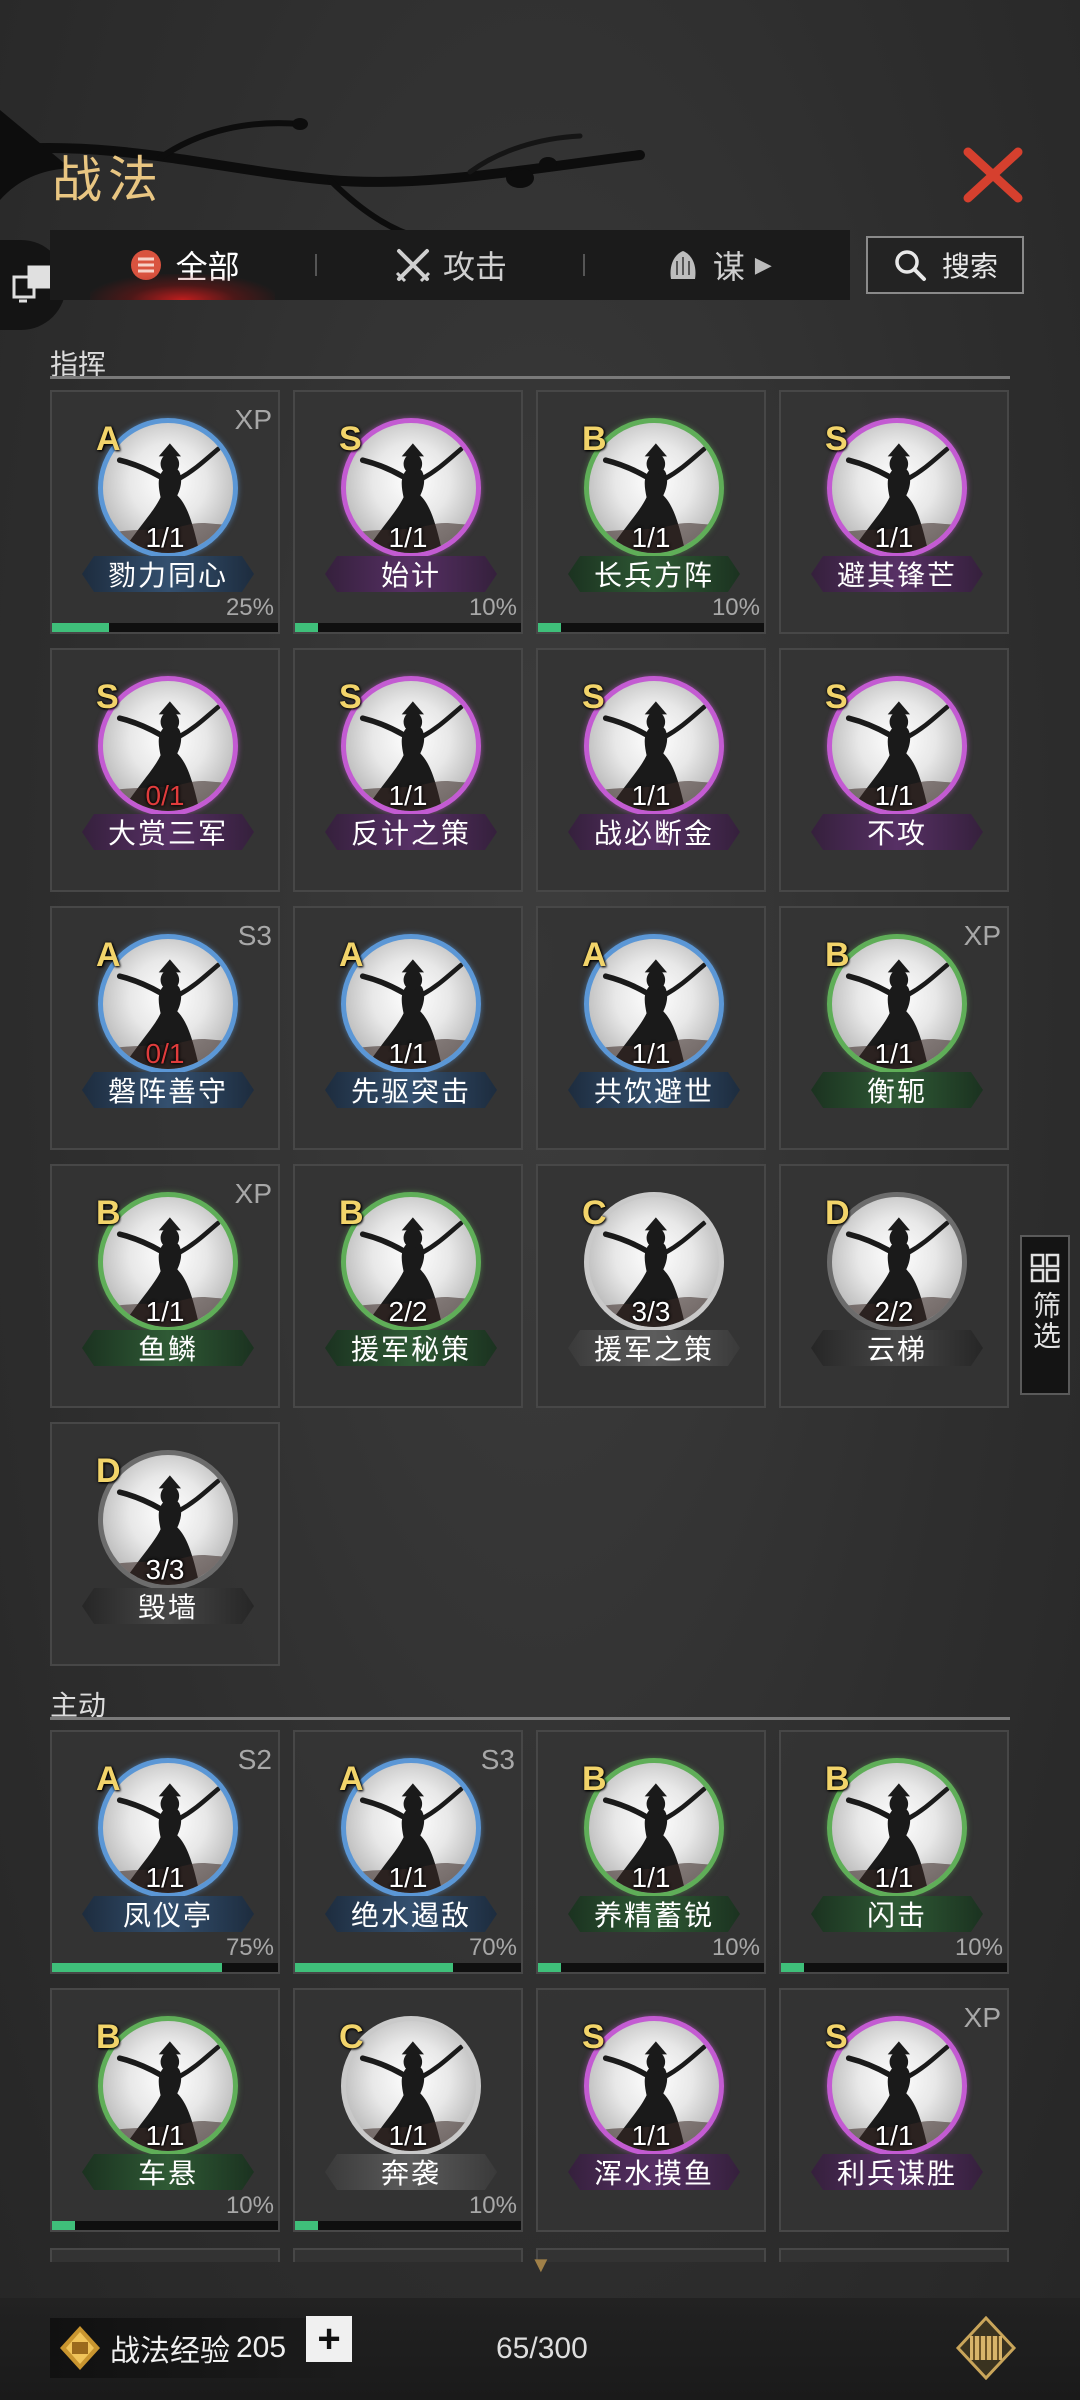 This screenshot has height=2400, width=1080. What do you see at coordinates (411, 1348) in the screenshot?
I see `tactic-name: 援军秘策` at bounding box center [411, 1348].